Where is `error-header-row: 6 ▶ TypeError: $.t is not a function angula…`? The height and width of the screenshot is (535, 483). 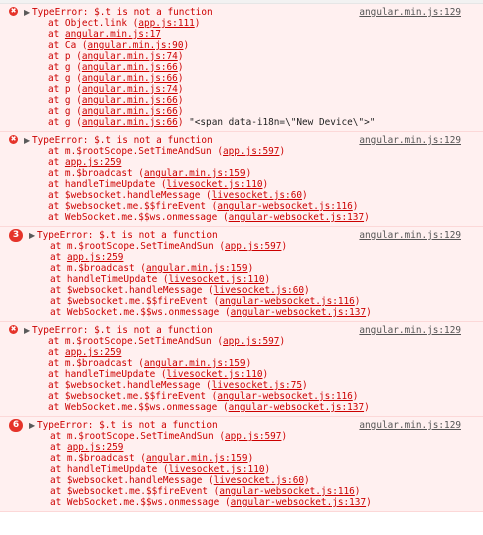 error-header-row: 6 ▶ TypeError: $.t is not a function angula… is located at coordinates (241, 425).